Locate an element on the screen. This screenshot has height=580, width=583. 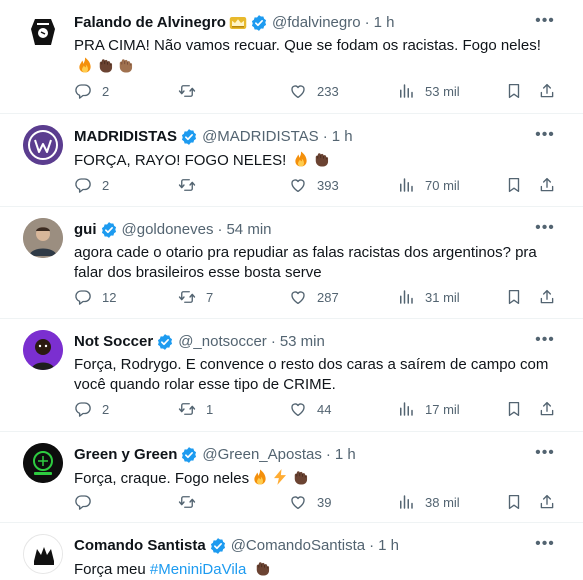
author-handle: @Green_Apostas is located at coordinates (261, 455).